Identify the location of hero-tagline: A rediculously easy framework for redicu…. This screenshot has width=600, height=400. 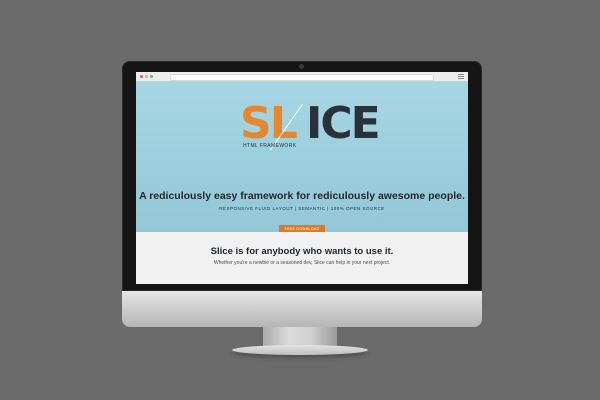
(302, 196).